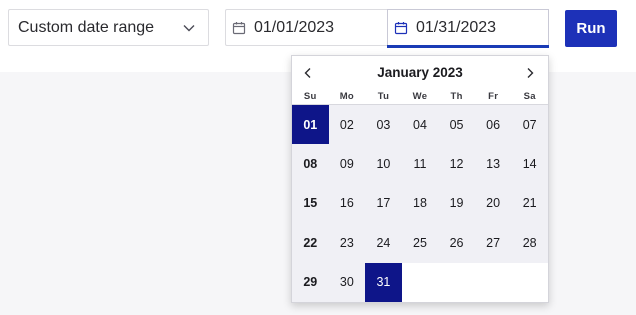 The image size is (636, 315). What do you see at coordinates (493, 203) in the screenshot?
I see `day-cell: 20` at bounding box center [493, 203].